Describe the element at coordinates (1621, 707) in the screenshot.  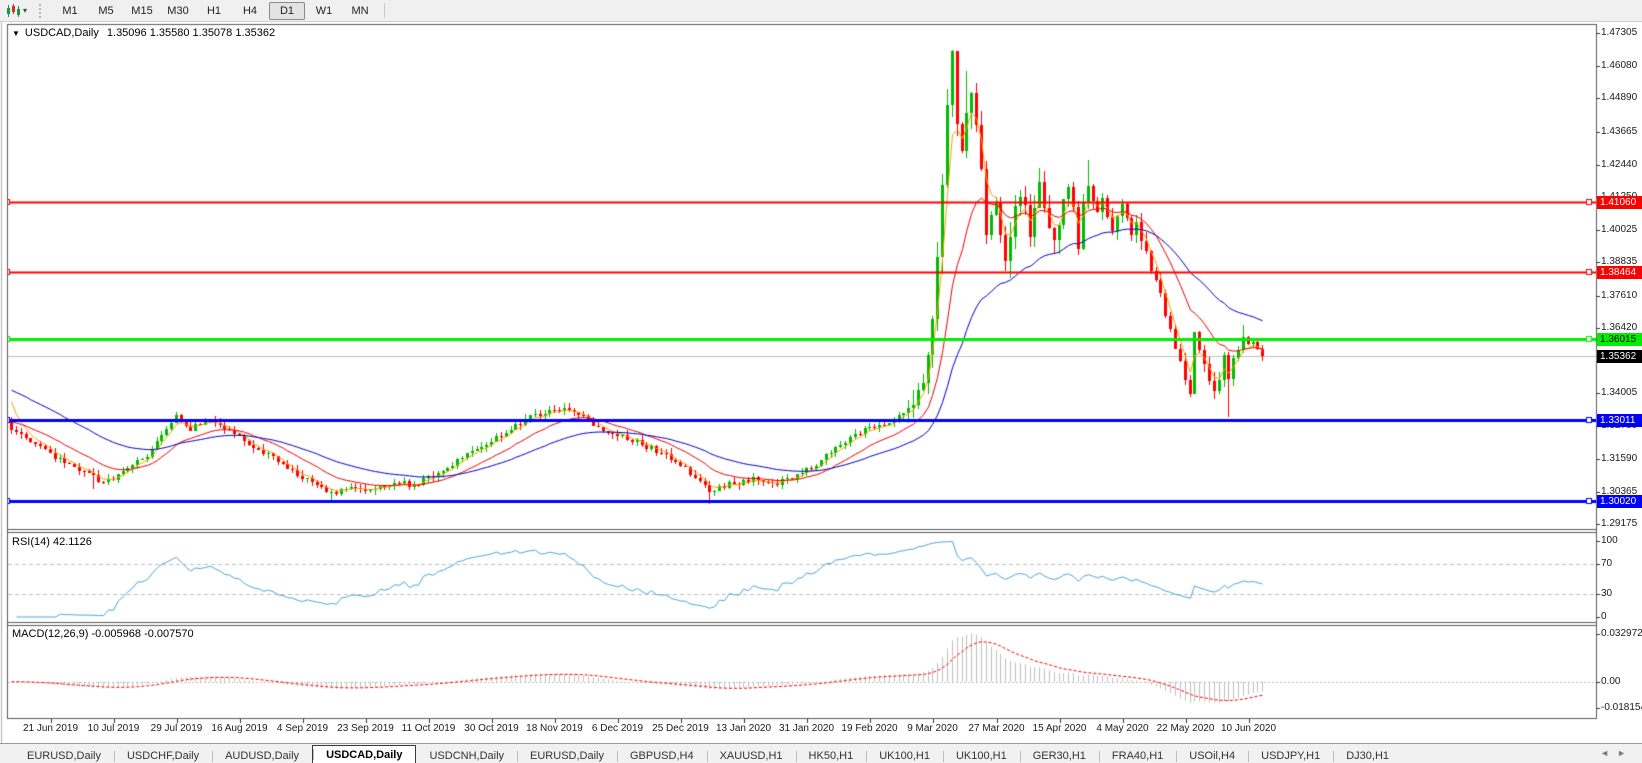
I see `macd-axis-label: -0.018154` at that location.